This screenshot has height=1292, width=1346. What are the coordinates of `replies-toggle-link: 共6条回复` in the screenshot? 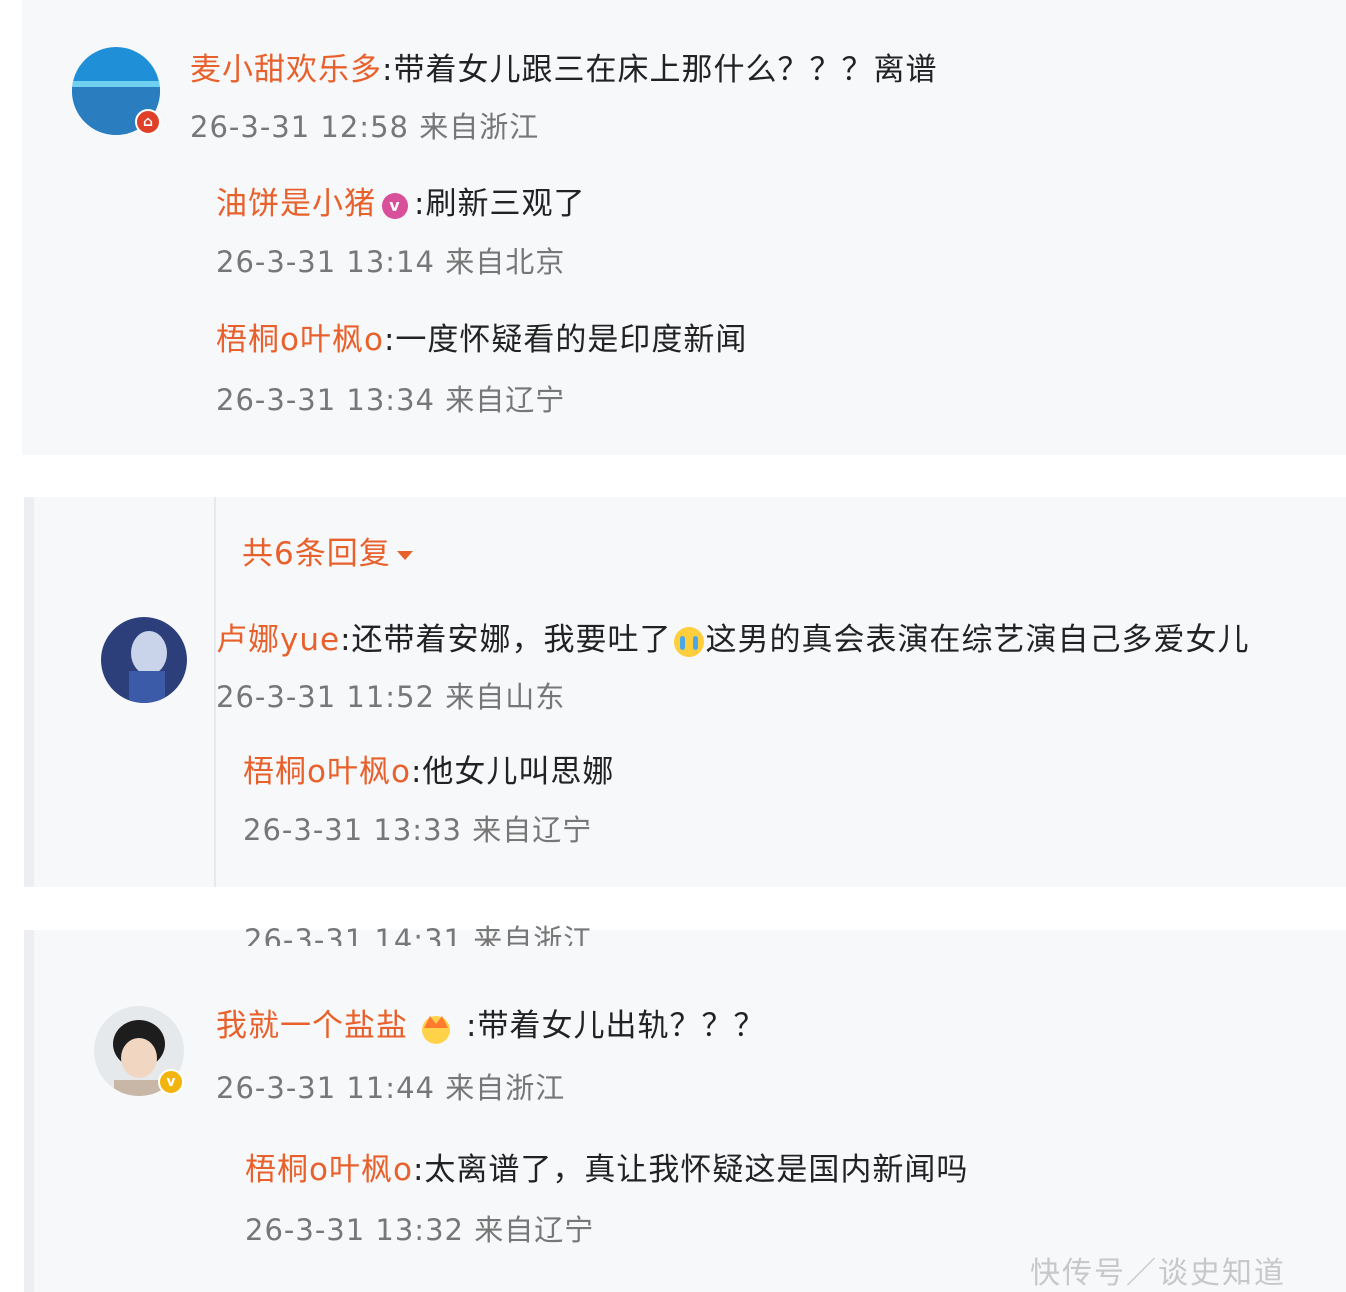 It's located at (327, 550).